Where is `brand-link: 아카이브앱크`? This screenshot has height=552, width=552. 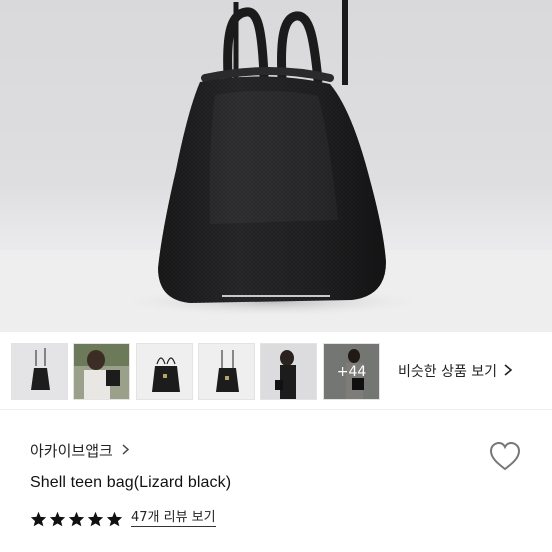 brand-link: 아카이브앱크 is located at coordinates (80, 450).